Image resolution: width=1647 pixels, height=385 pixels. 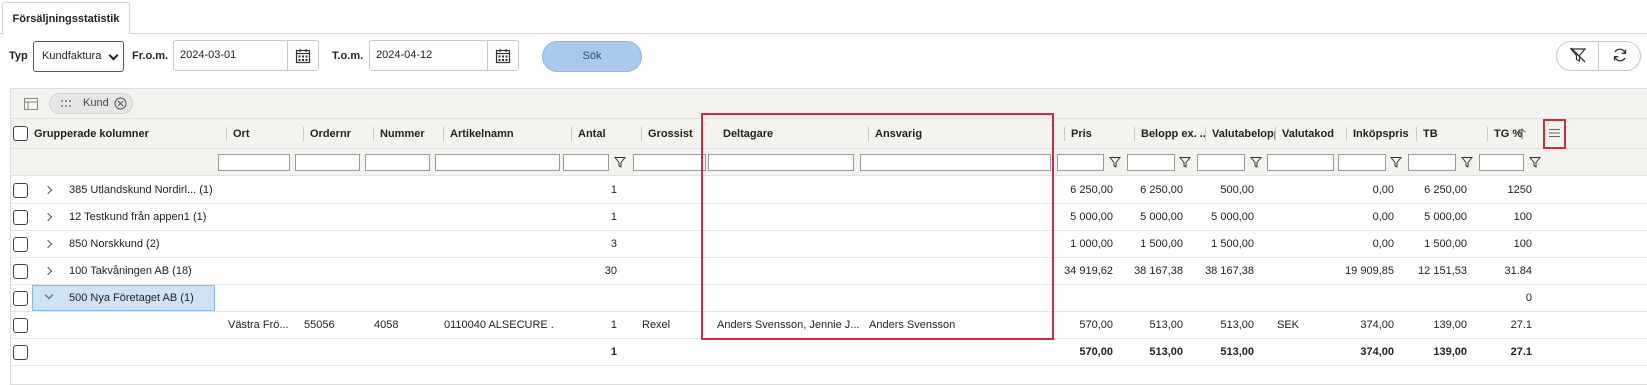 What do you see at coordinates (1445, 217) in the screenshot?
I see `cell-tb: 5 000,00` at bounding box center [1445, 217].